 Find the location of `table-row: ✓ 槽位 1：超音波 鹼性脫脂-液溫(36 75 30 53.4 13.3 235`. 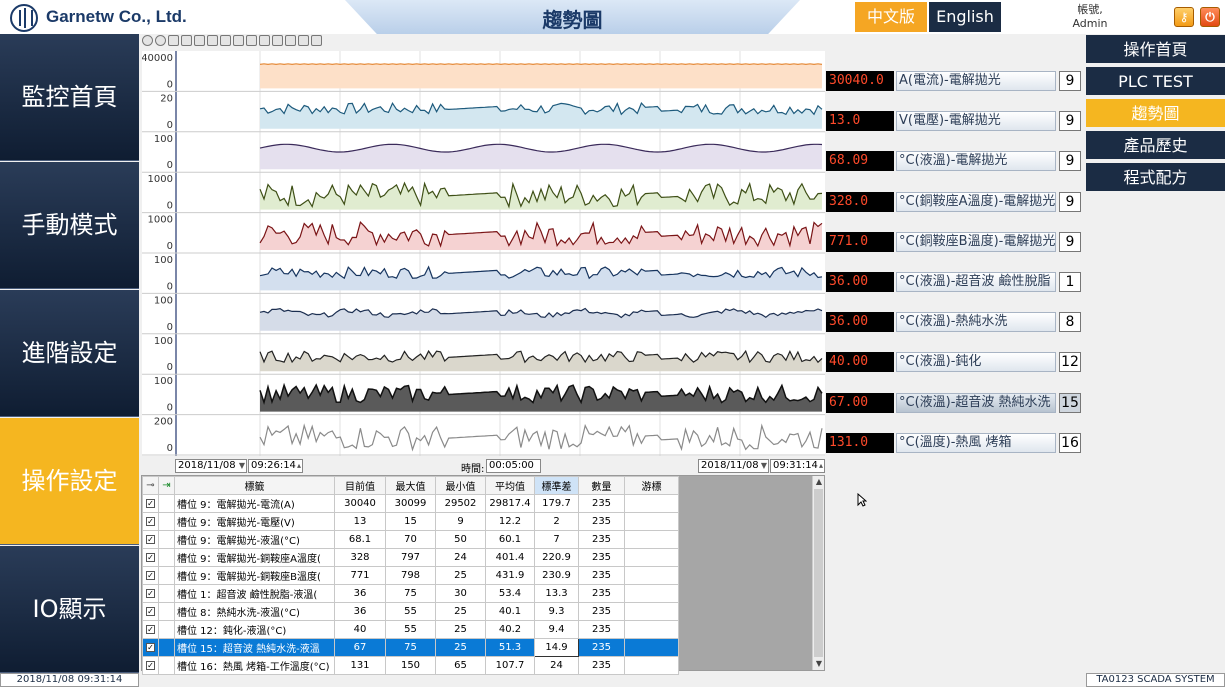

table-row: ✓ 槽位 1：超音波 鹼性脫脂-液溫(36 75 30 53.4 13.3 235 is located at coordinates (410, 593).